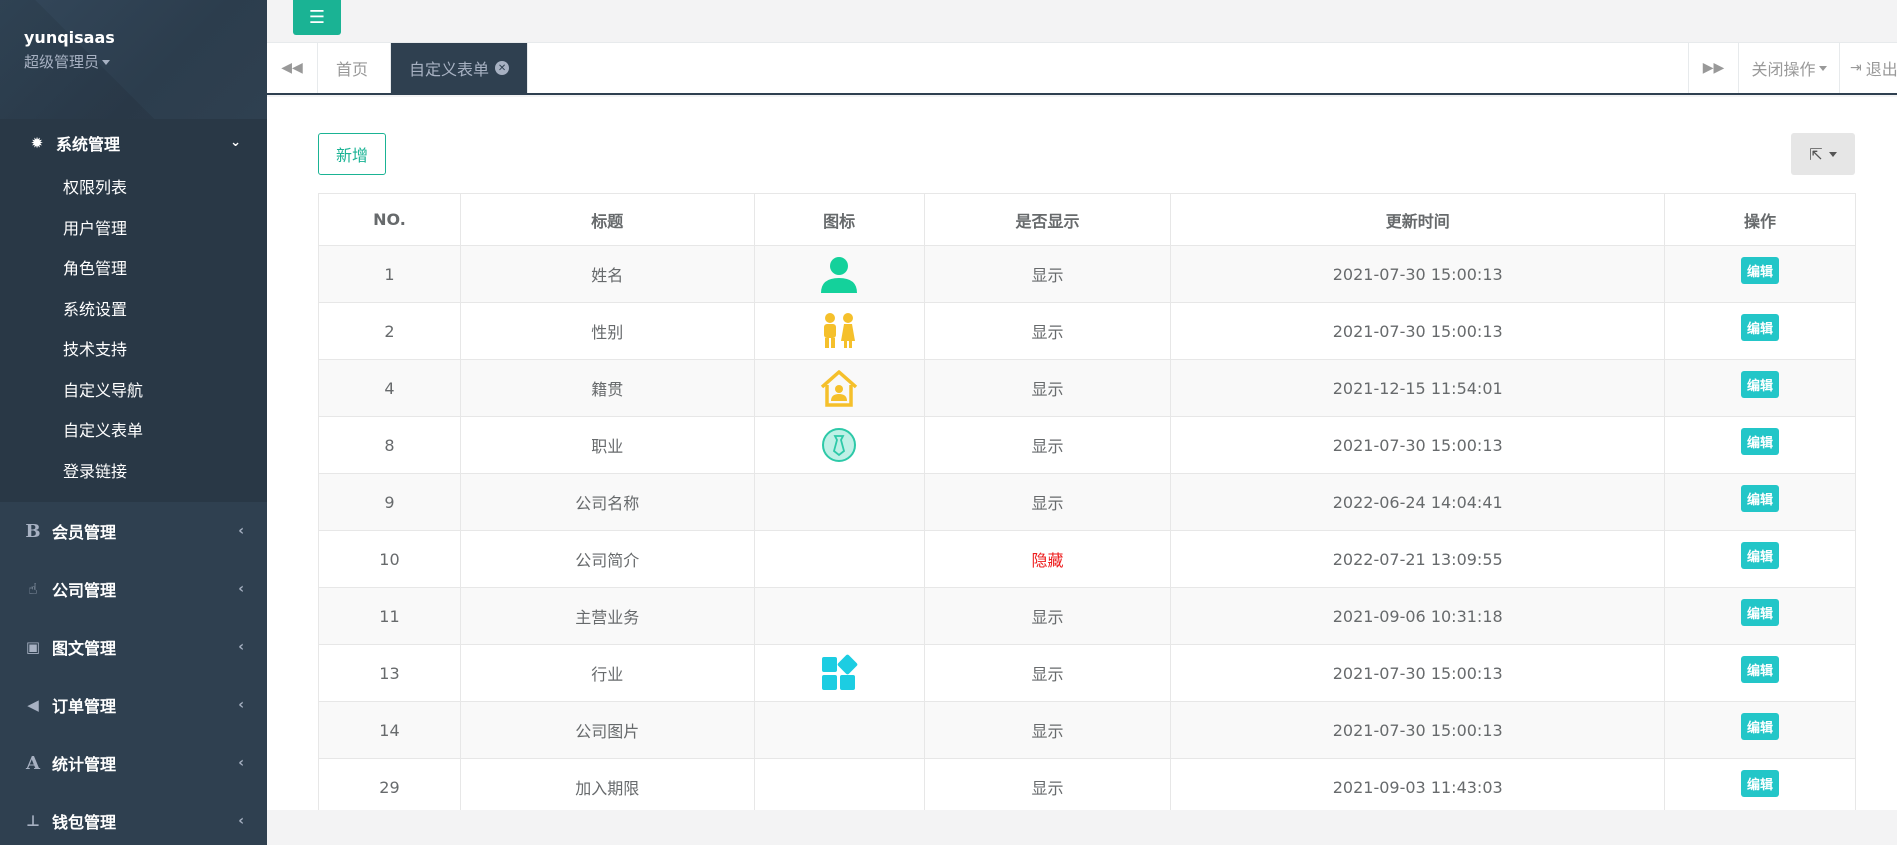  Describe the element at coordinates (607, 388) in the screenshot. I see `cell-title: 籍贯` at that location.